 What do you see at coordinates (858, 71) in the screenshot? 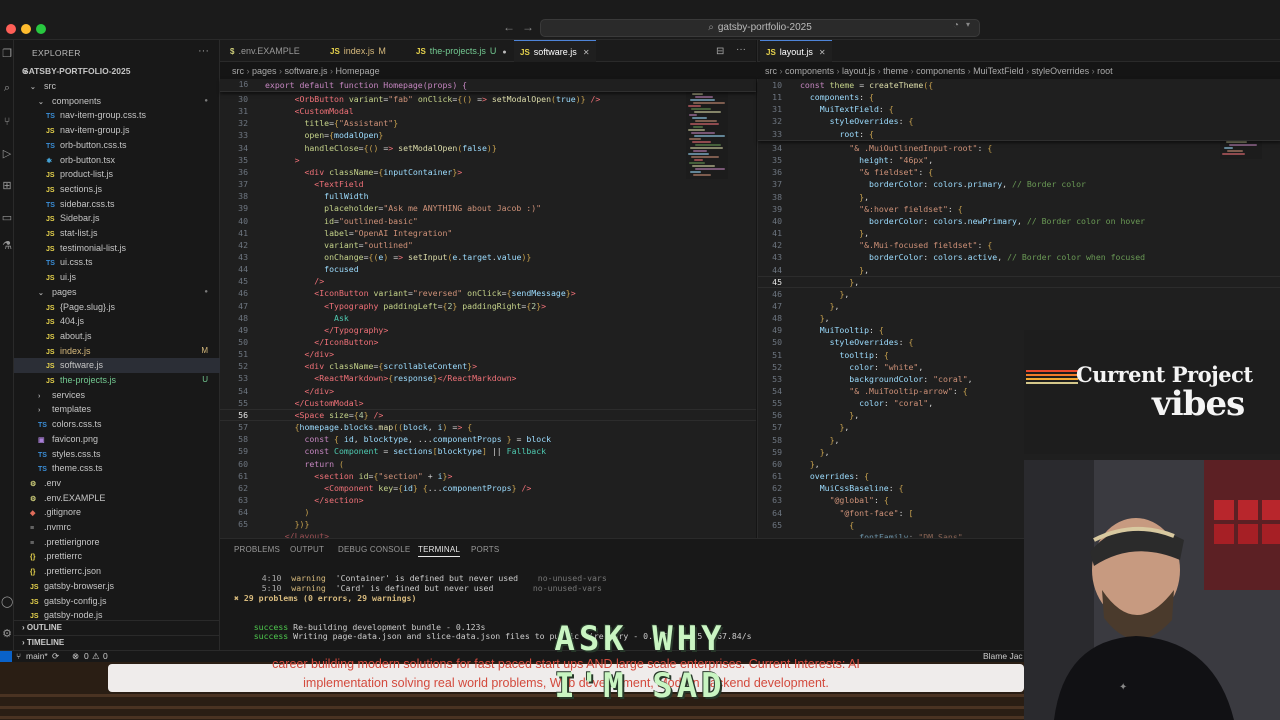
I see `breadcrumb-item: layout.js` at bounding box center [858, 71].